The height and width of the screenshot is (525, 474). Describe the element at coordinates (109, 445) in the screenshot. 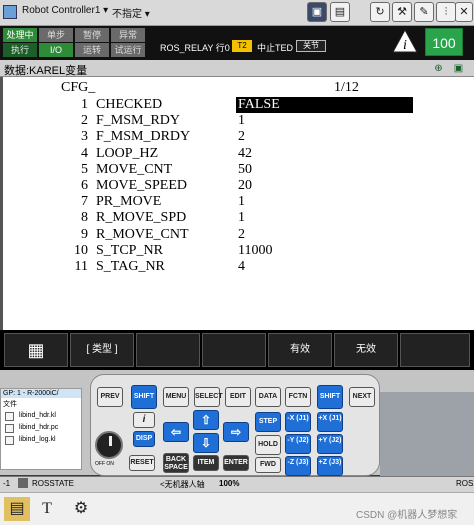

I see `enable-switch-icon` at that location.